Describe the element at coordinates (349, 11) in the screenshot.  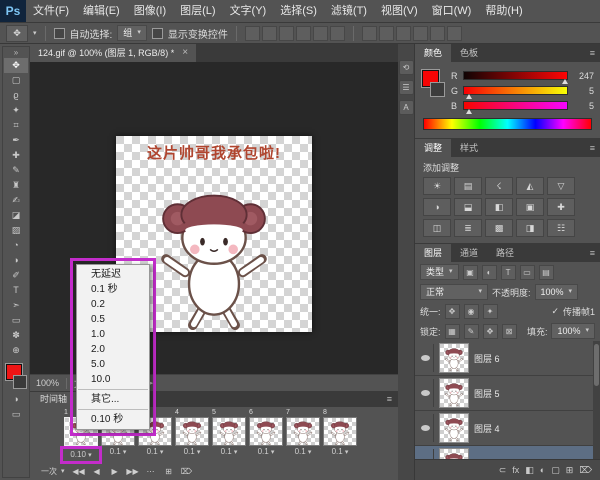
I see `menu-filter: 滤镜(T)` at that location.